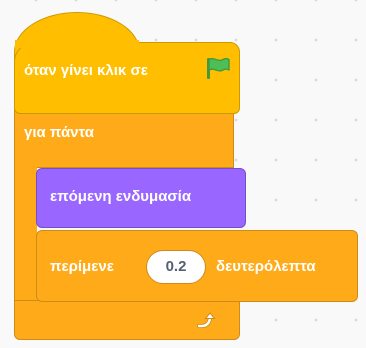  I want to click on forever-block-arm, so click(25, 235).